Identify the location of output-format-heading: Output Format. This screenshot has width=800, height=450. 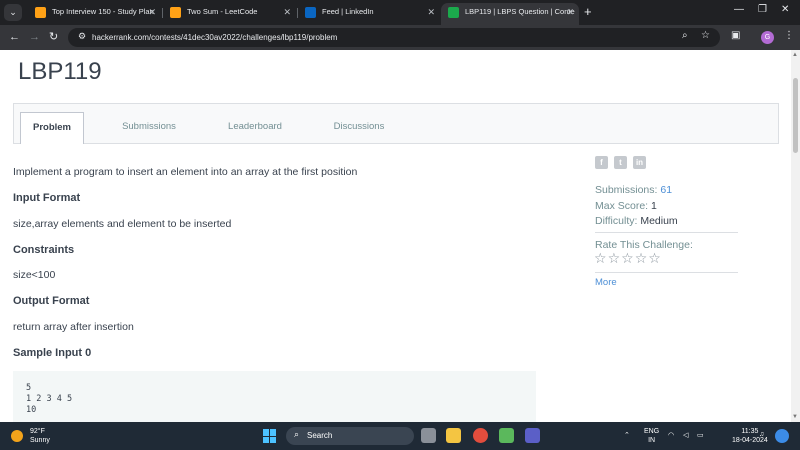
(51, 301).